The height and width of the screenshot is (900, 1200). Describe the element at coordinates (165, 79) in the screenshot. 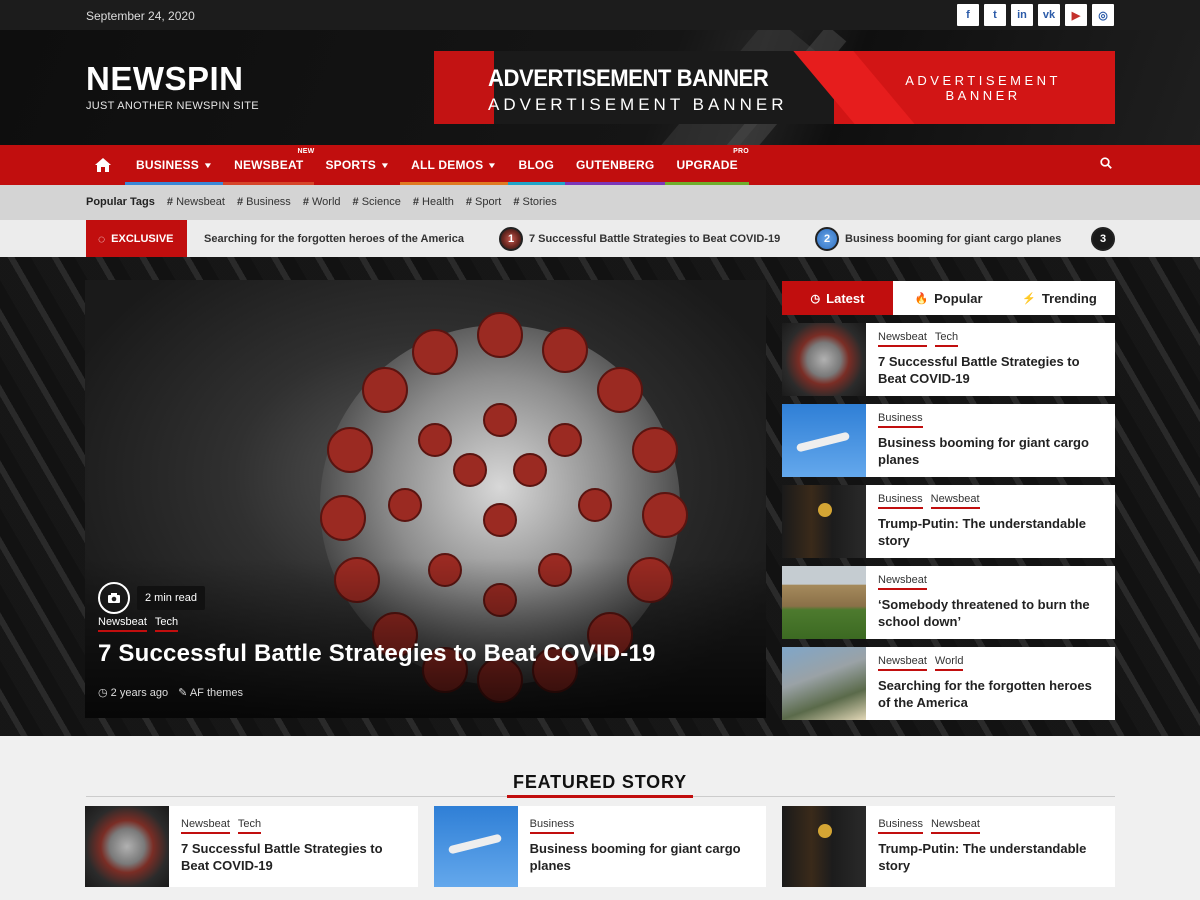

I see `site-logo: NEWSPIN` at that location.